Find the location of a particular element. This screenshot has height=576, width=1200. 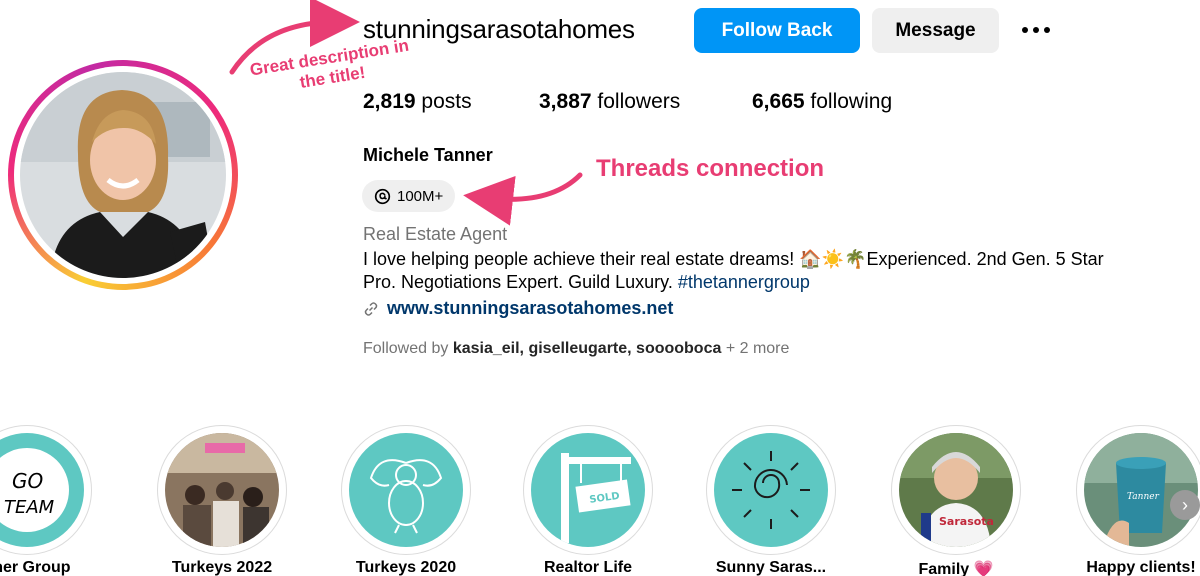

highlight-label: Turkeys 2022 is located at coordinates (222, 567).